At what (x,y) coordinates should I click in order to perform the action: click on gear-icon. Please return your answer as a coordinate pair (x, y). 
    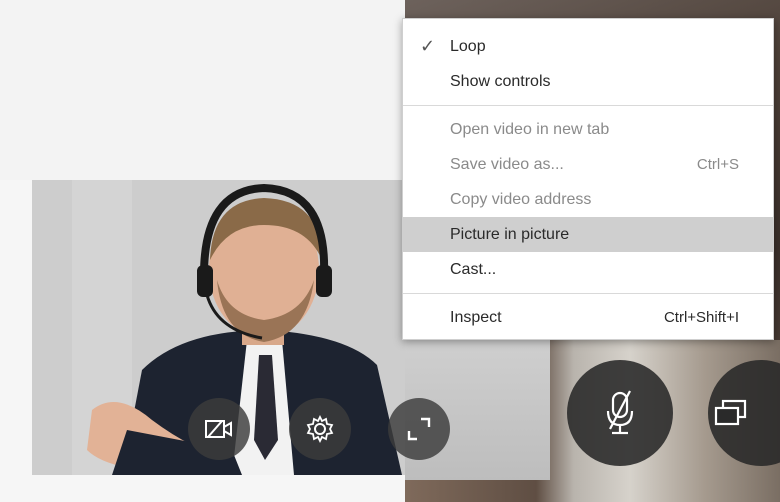
    Looking at the image, I should click on (320, 429).